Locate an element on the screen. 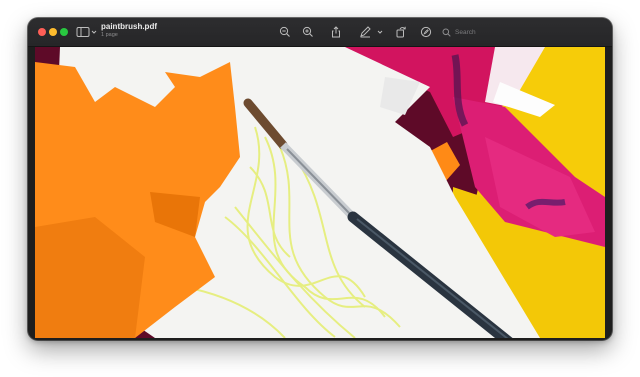 The height and width of the screenshot is (377, 640). rotate-icon is located at coordinates (401, 32).